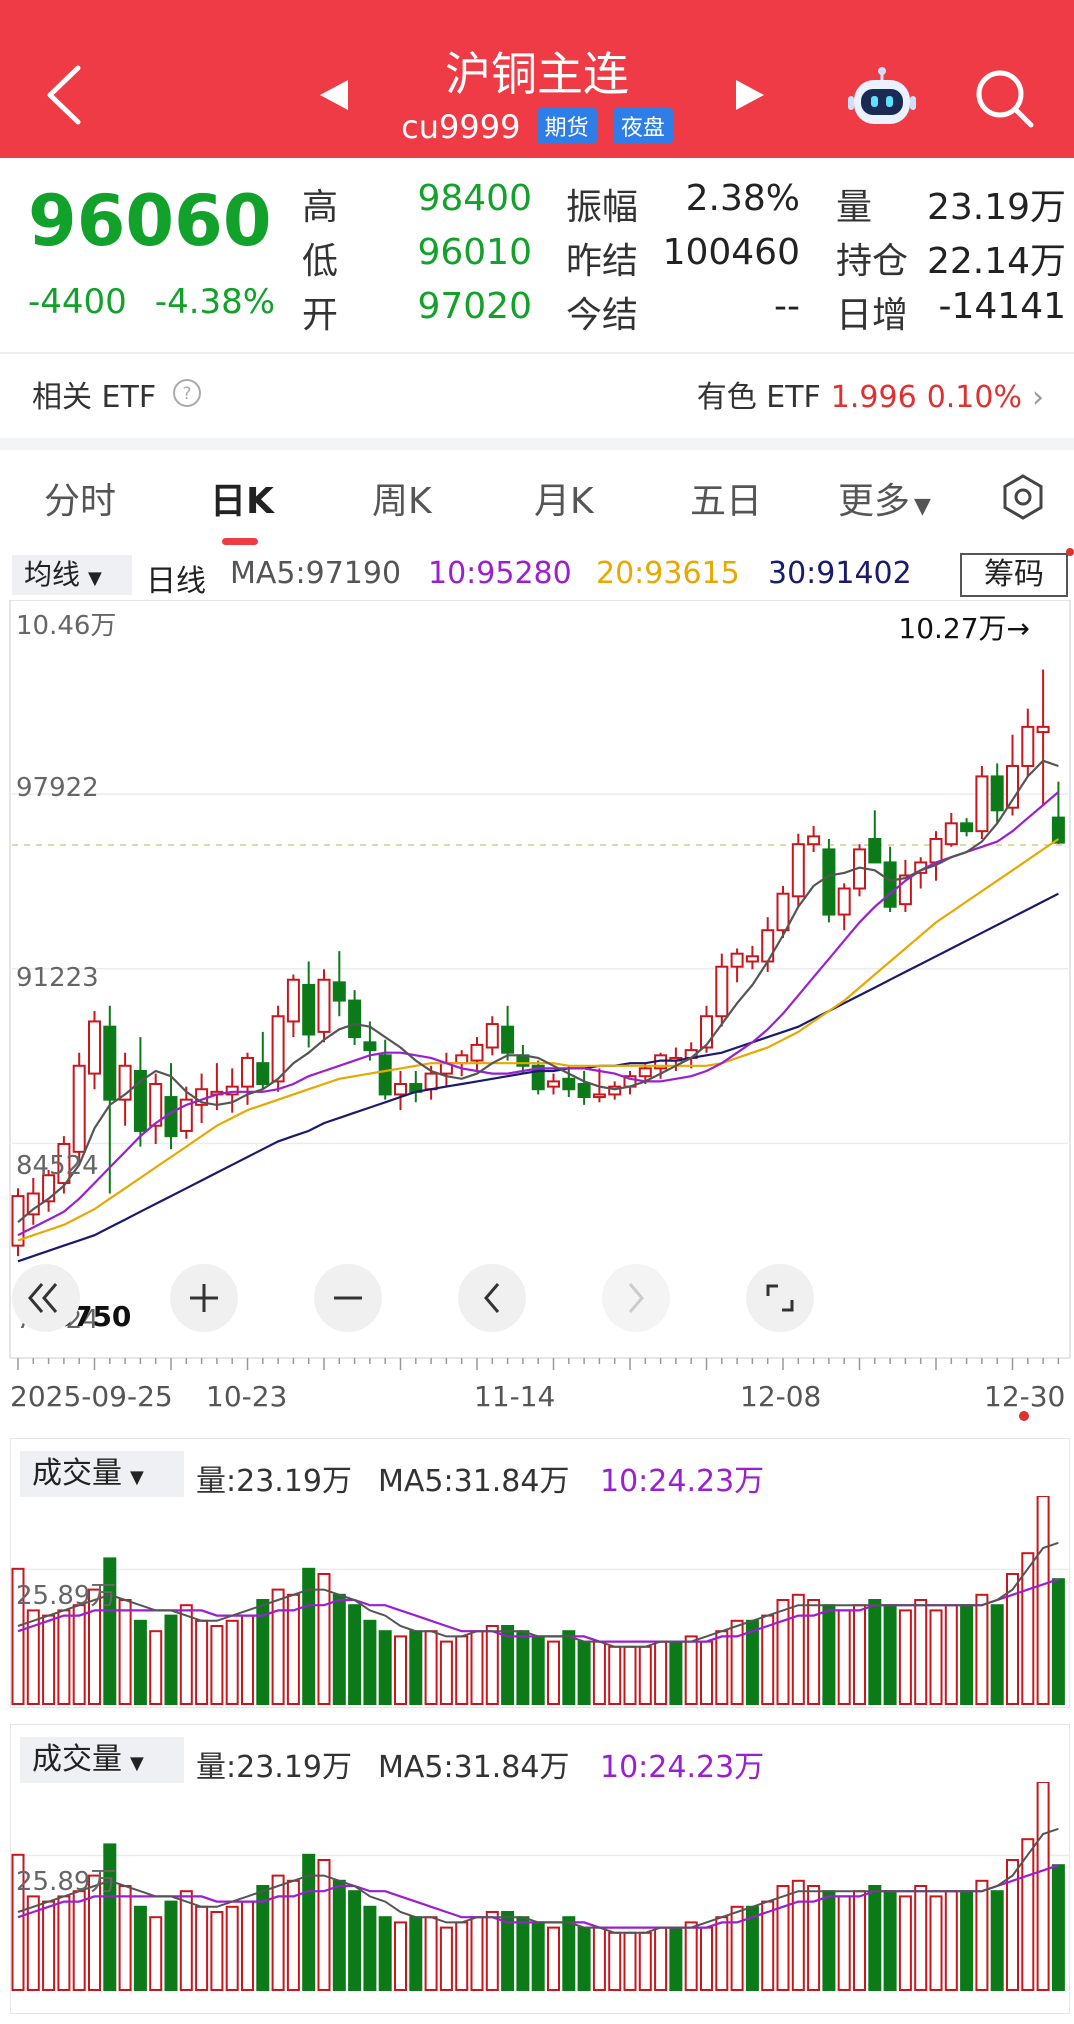 This screenshot has width=1074, height=2024. Describe the element at coordinates (66, 626) in the screenshot. I see `y-tick-label: 10.46万` at that location.